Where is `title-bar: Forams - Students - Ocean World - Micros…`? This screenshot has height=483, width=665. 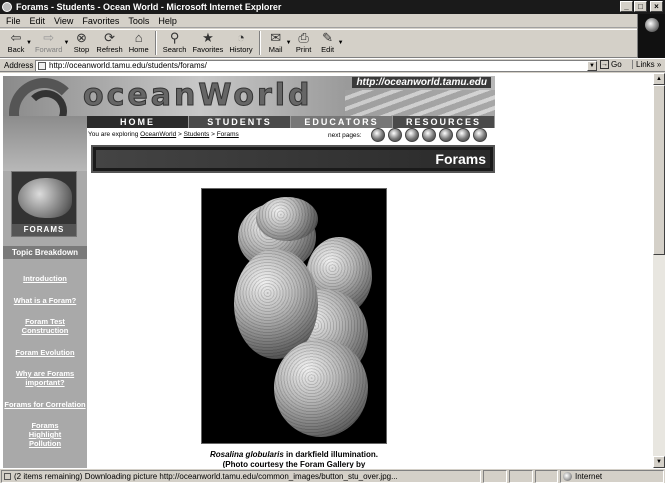 title-bar: Forams - Students - Ocean World - Micros… is located at coordinates (332, 7).